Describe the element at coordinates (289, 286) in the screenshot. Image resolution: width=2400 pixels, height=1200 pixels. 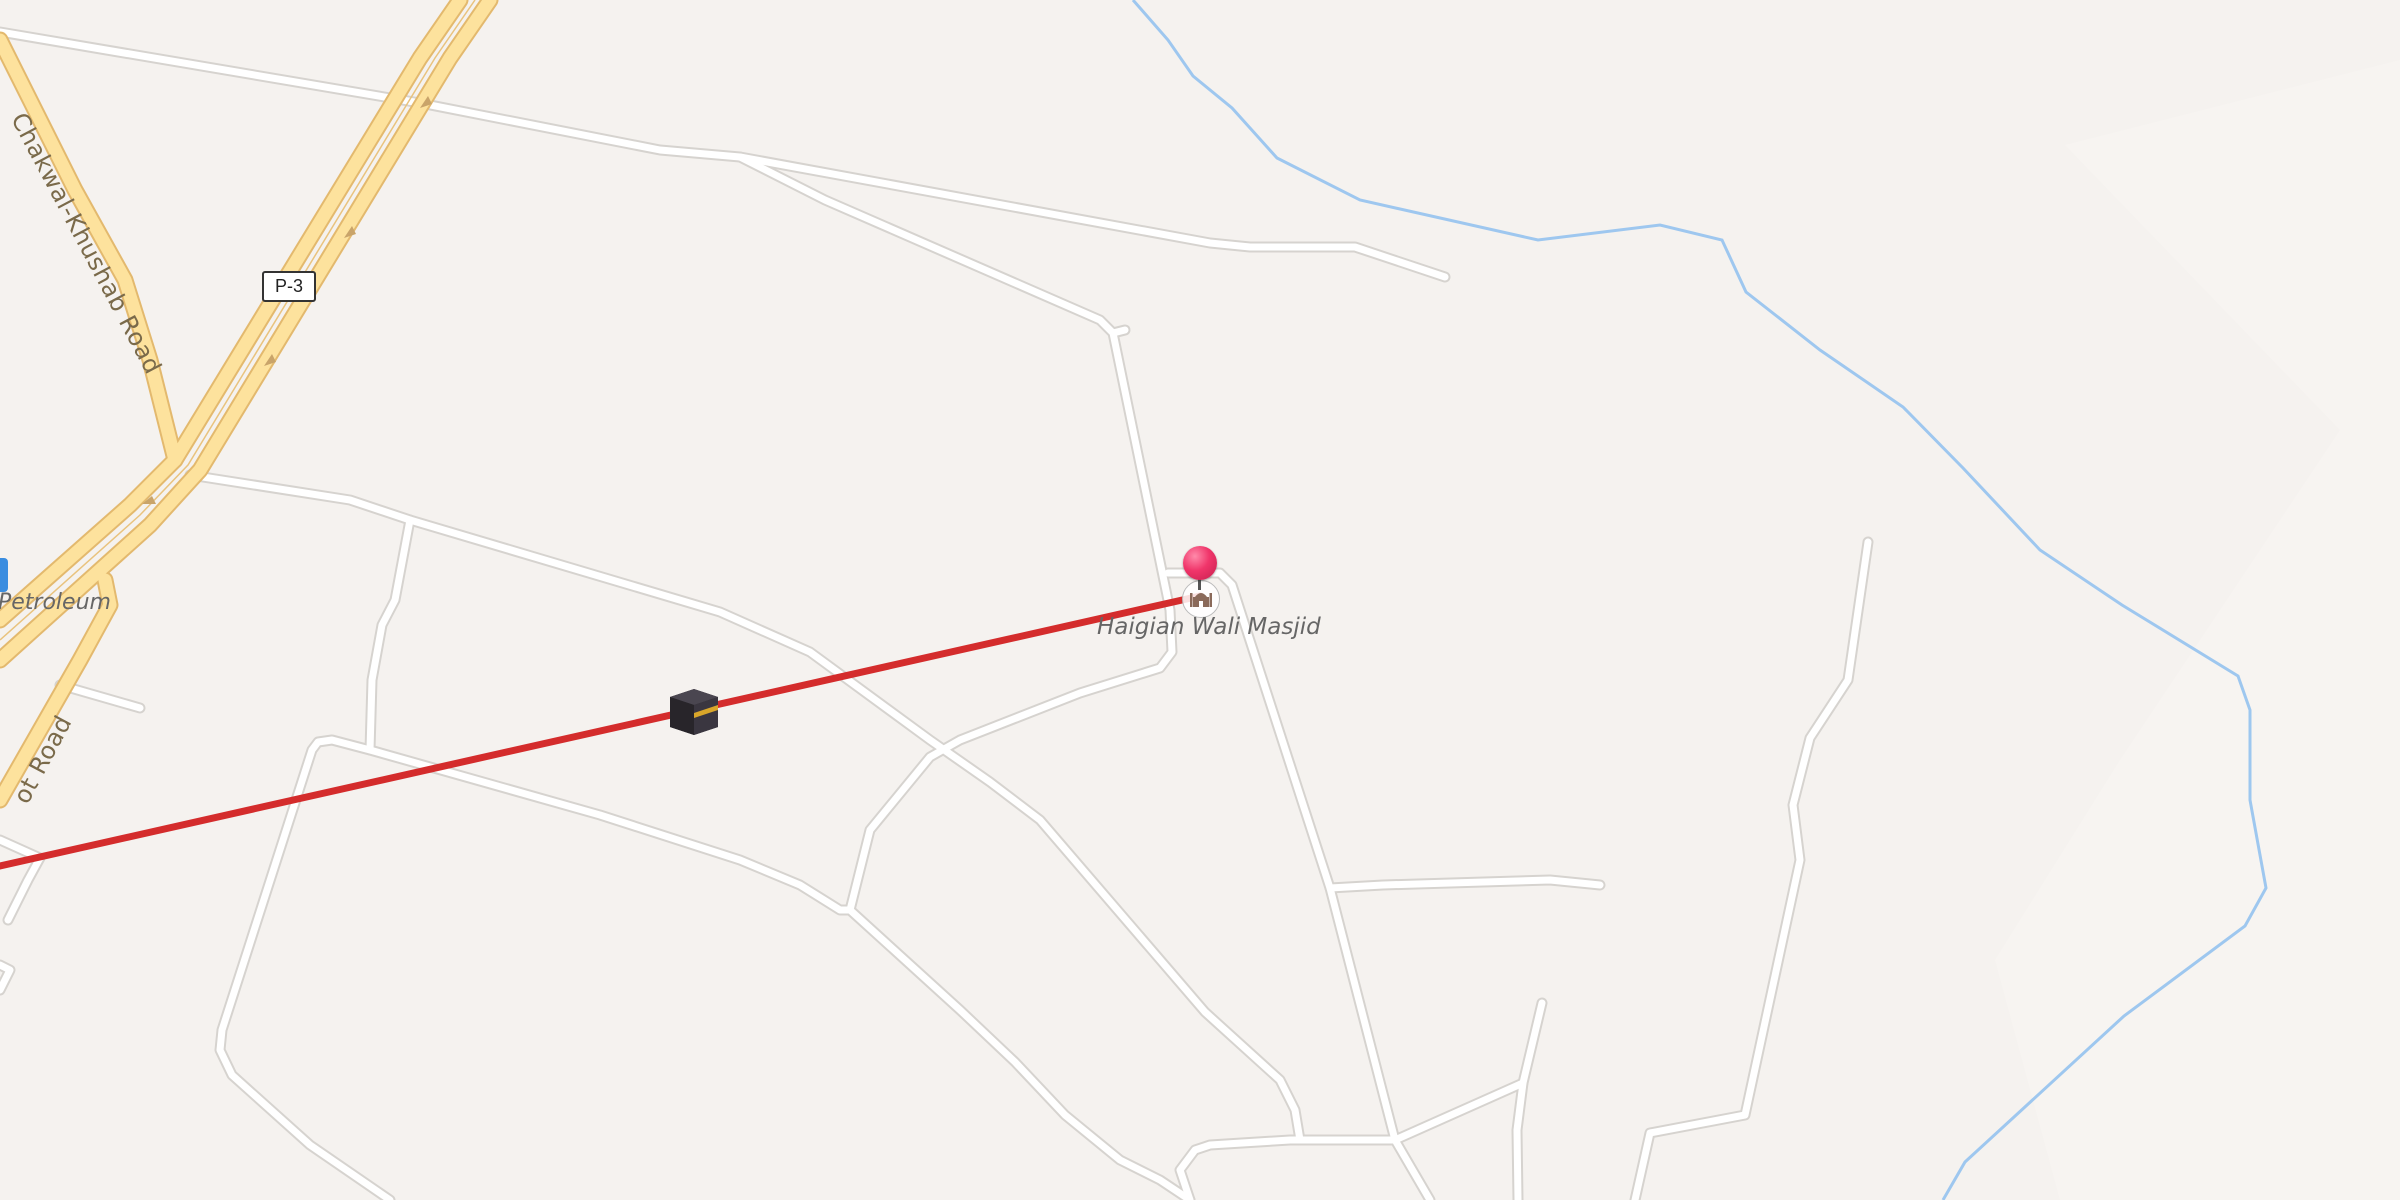
I see `route-shield-p3: P-3` at that location.